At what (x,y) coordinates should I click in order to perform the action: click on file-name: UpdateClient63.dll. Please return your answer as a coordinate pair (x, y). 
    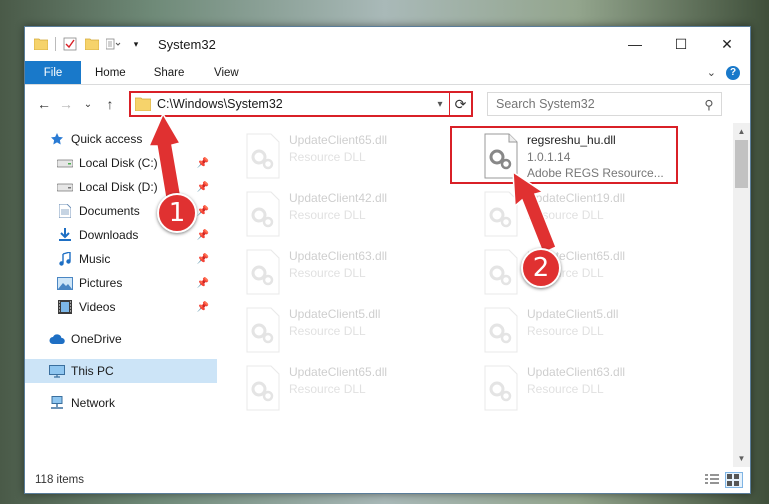
    Looking at the image, I should click on (338, 256).